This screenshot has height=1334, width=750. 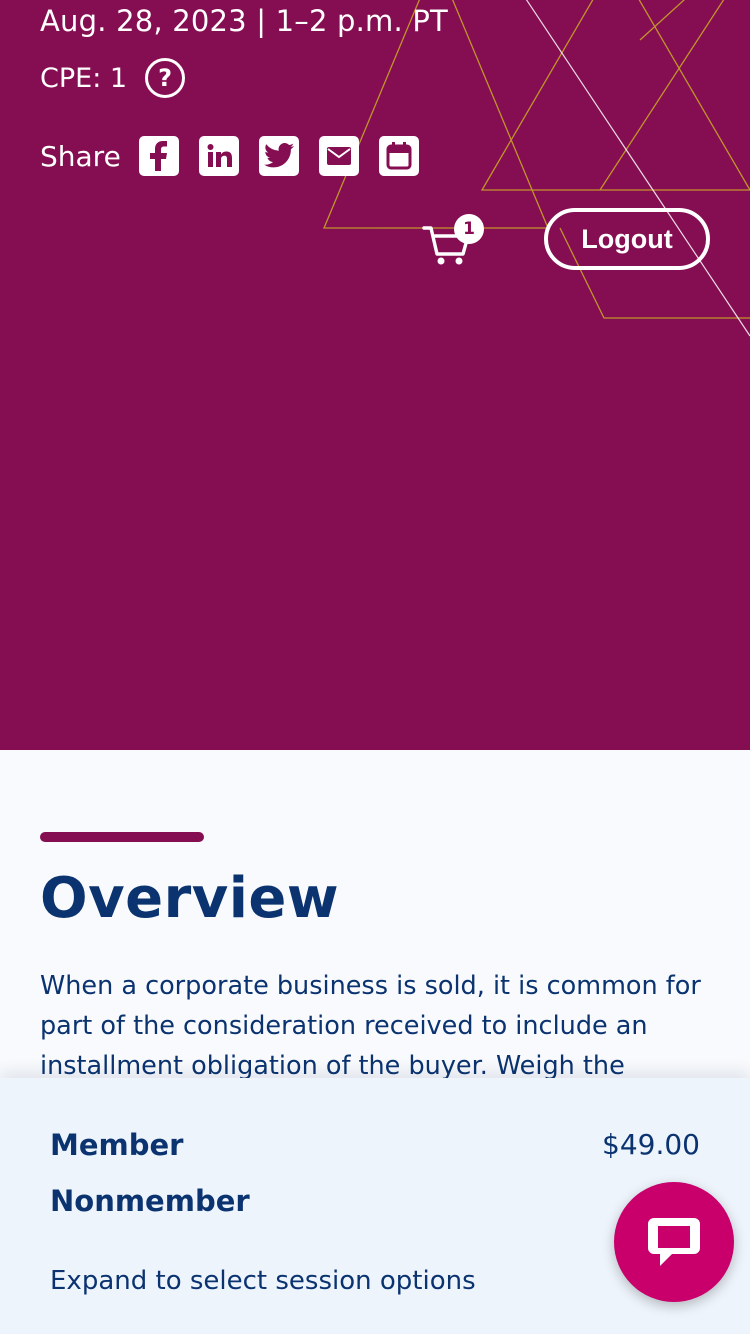 I want to click on nonmember-price-row: Nonmember $5, so click(x=375, y=1201).